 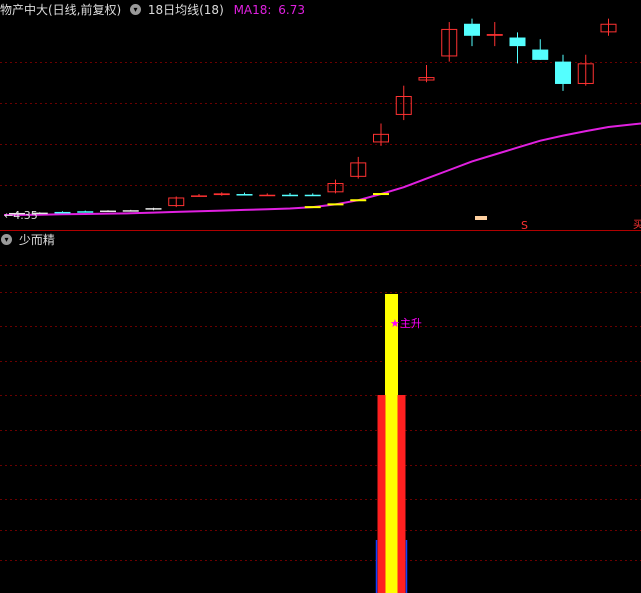 I want to click on top-panel-header: 物产中大(日线,前复权) ▾ 18日均线(18) MA18: 6.73, so click(x=152, y=10).